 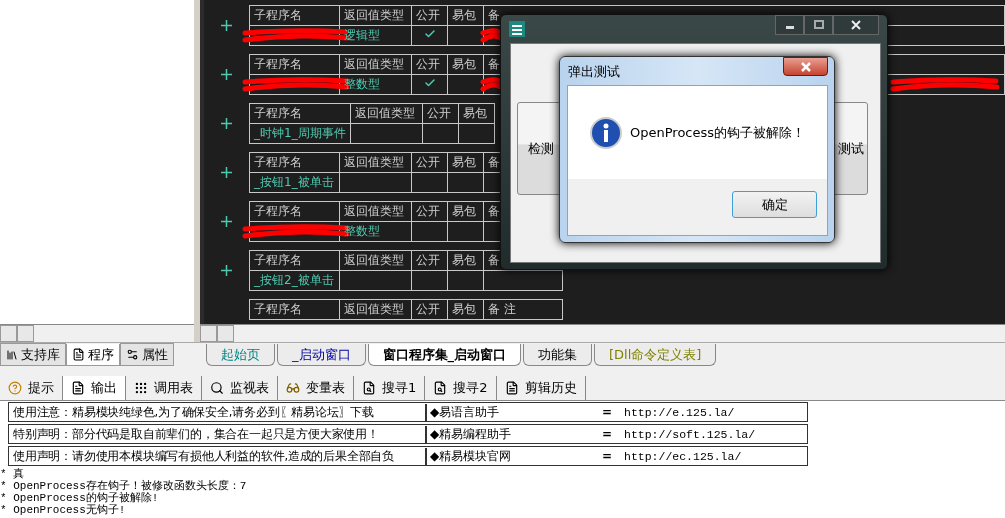 I want to click on log-line: * 真, so click(x=13, y=474).